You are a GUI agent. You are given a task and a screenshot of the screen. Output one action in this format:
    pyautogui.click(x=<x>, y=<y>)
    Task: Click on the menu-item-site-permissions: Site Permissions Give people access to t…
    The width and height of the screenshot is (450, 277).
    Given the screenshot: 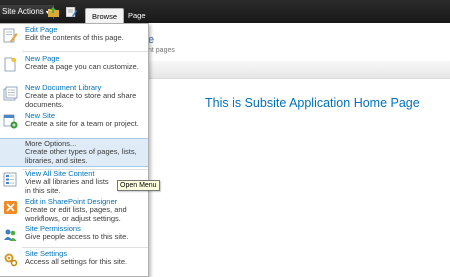 What is the action you would take?
    pyautogui.click(x=74, y=234)
    